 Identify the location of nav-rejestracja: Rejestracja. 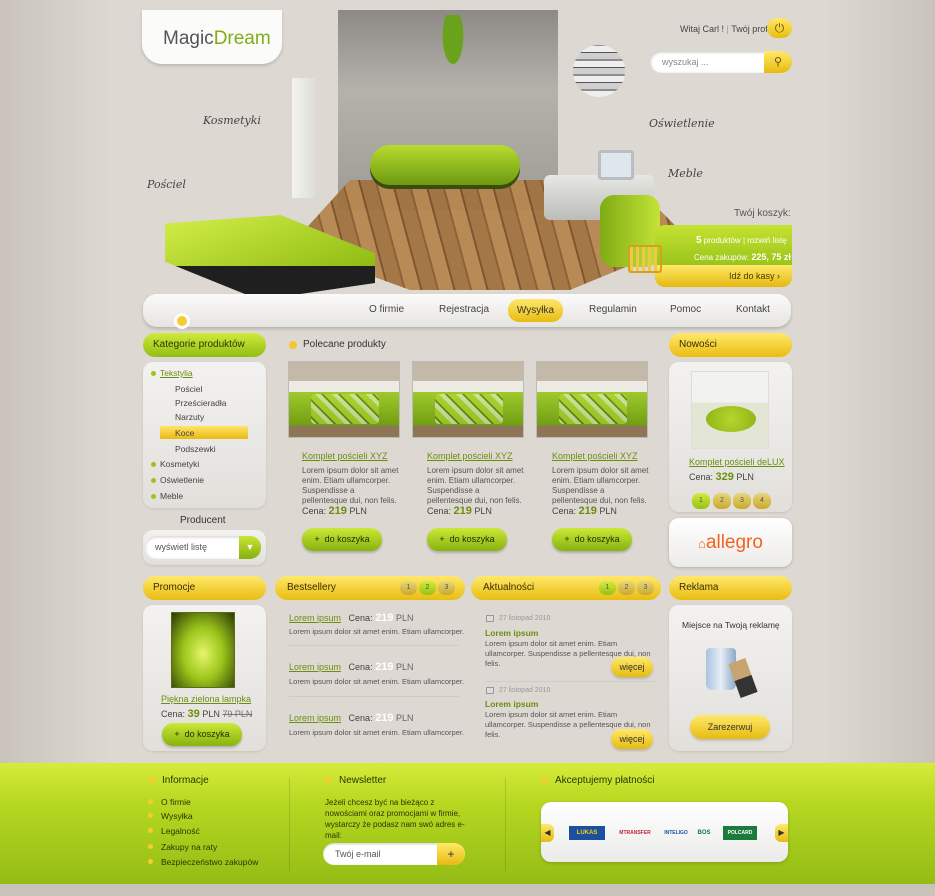
(464, 309).